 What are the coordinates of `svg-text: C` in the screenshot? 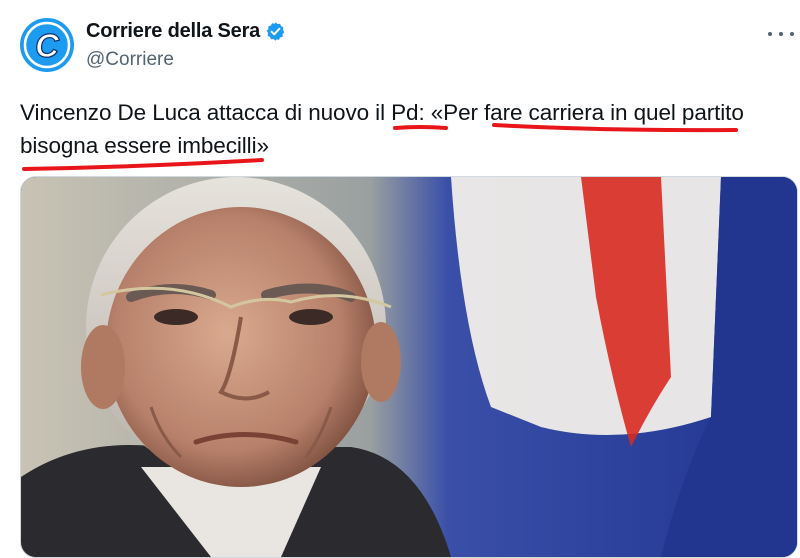 It's located at (47, 45).